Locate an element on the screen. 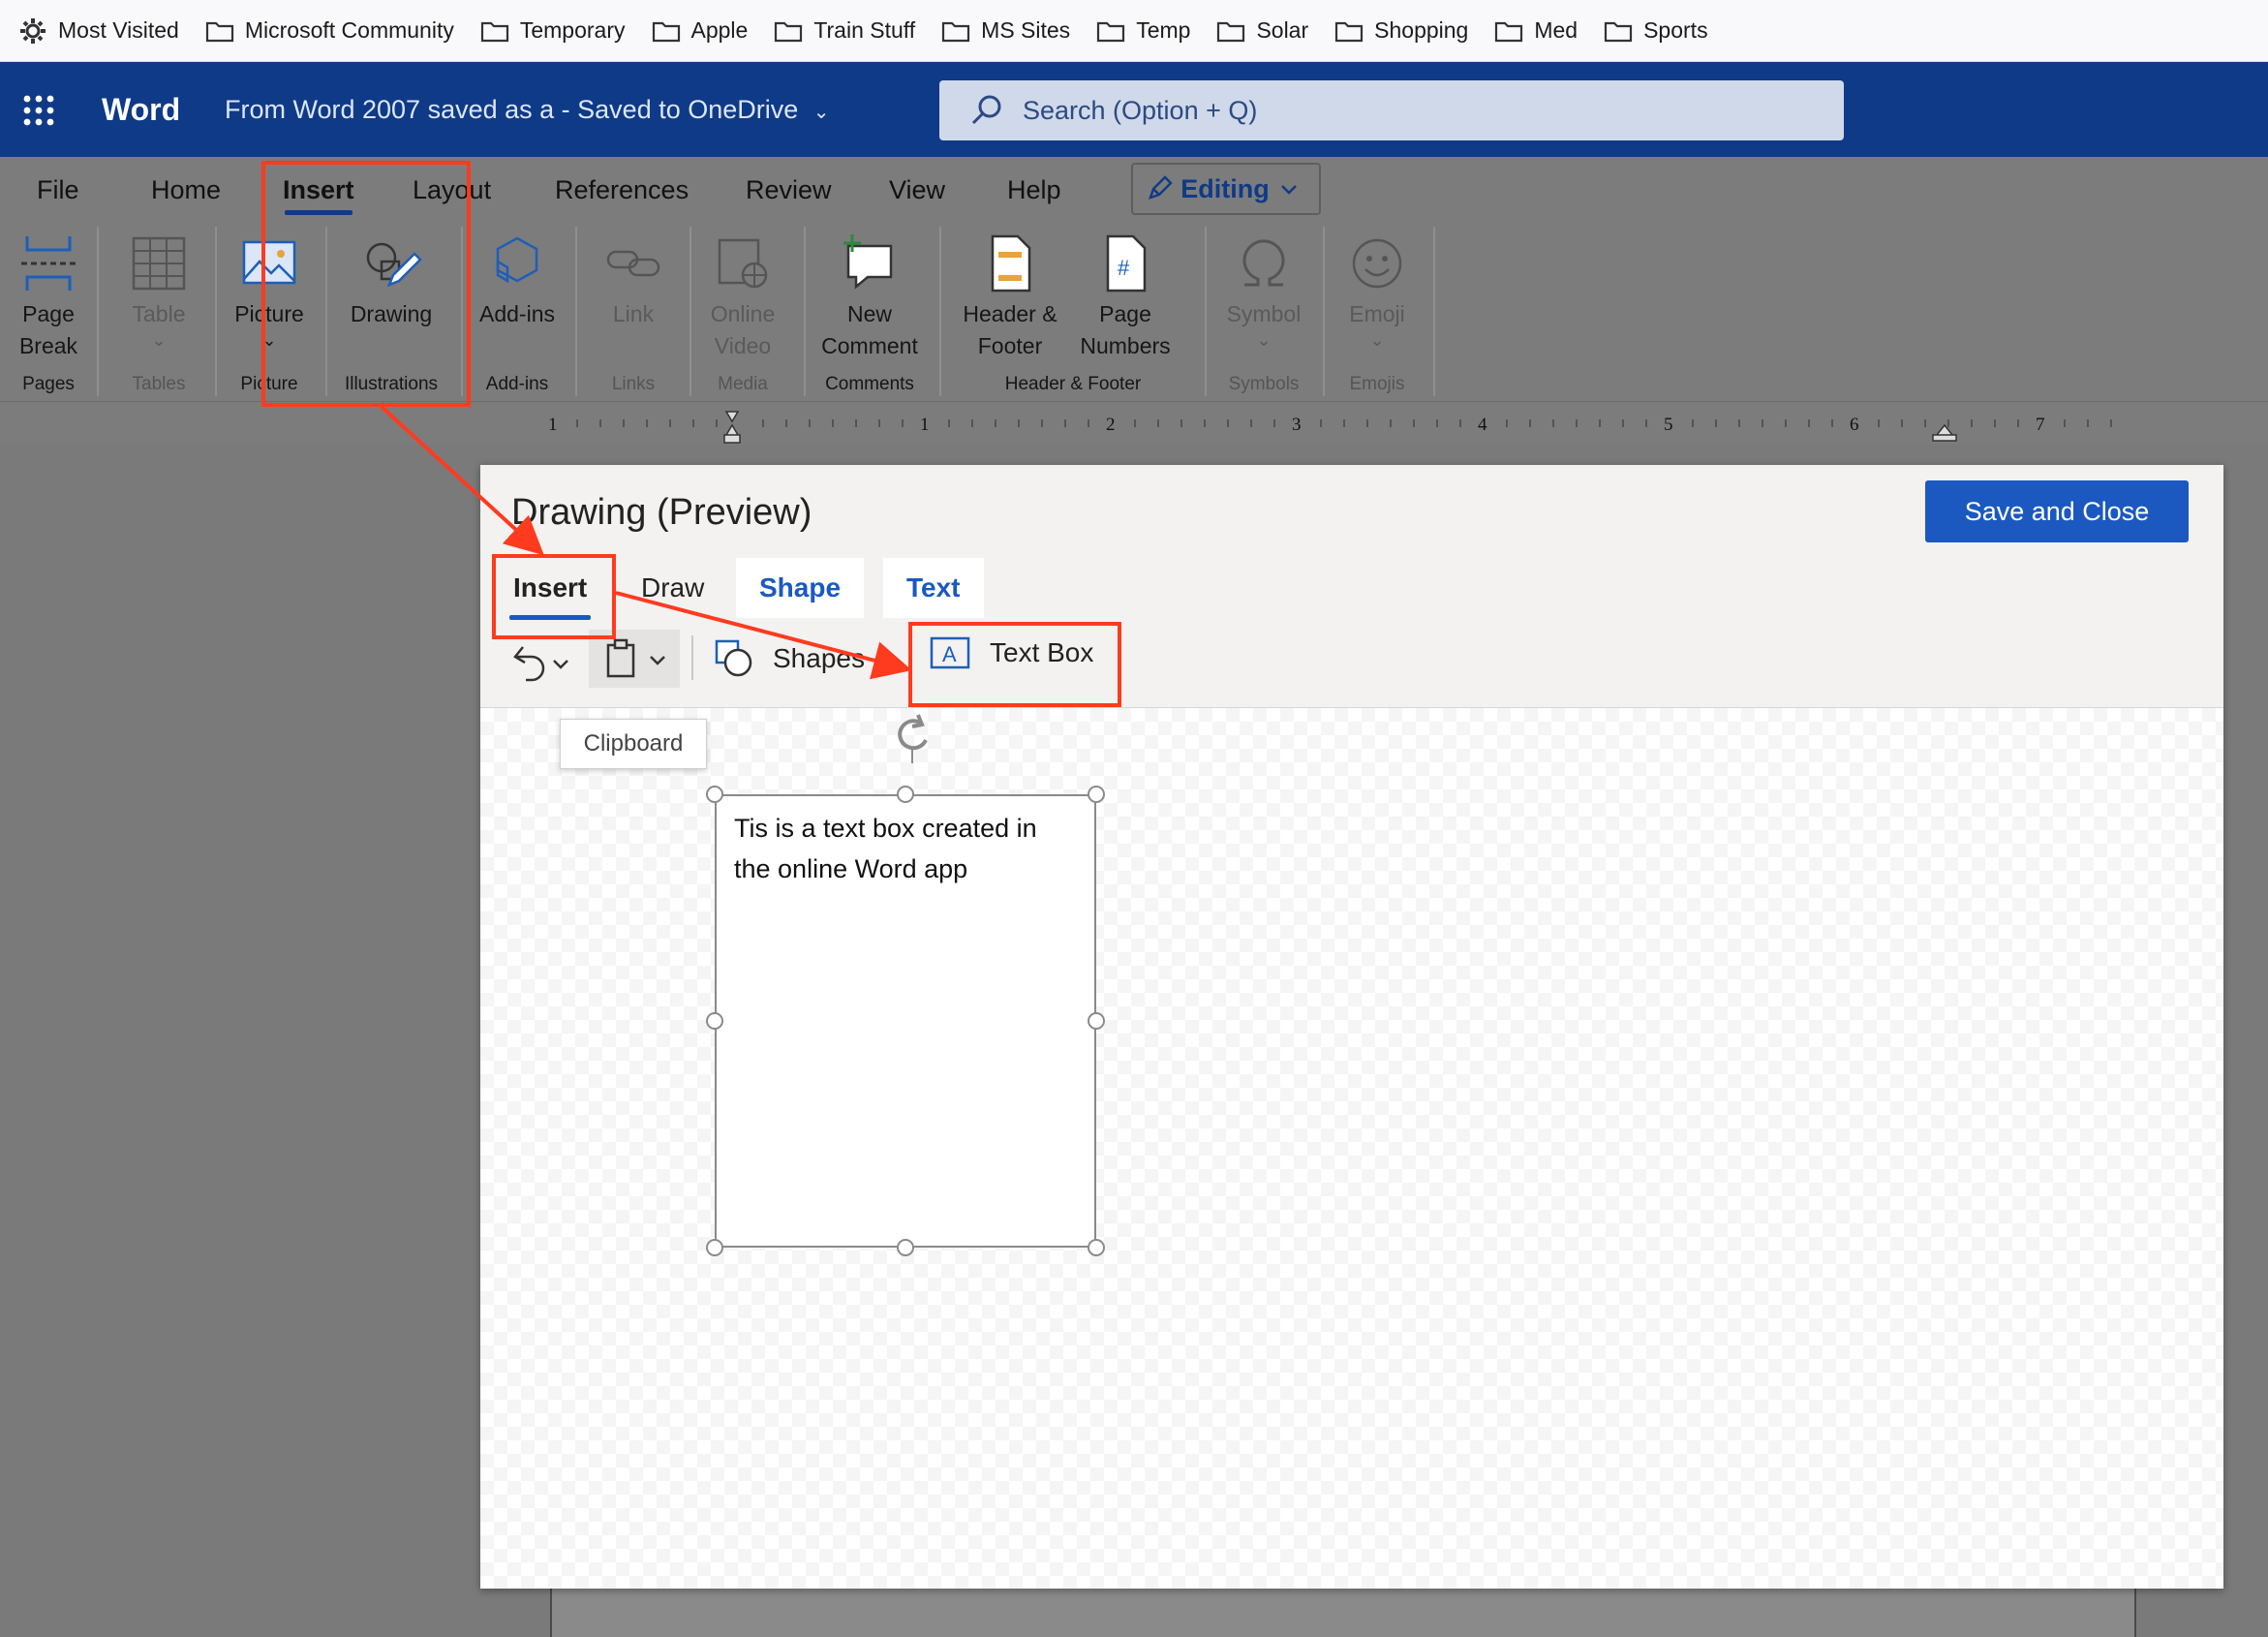 This screenshot has width=2268, height=1637. rotate-handle-icon is located at coordinates (912, 736).